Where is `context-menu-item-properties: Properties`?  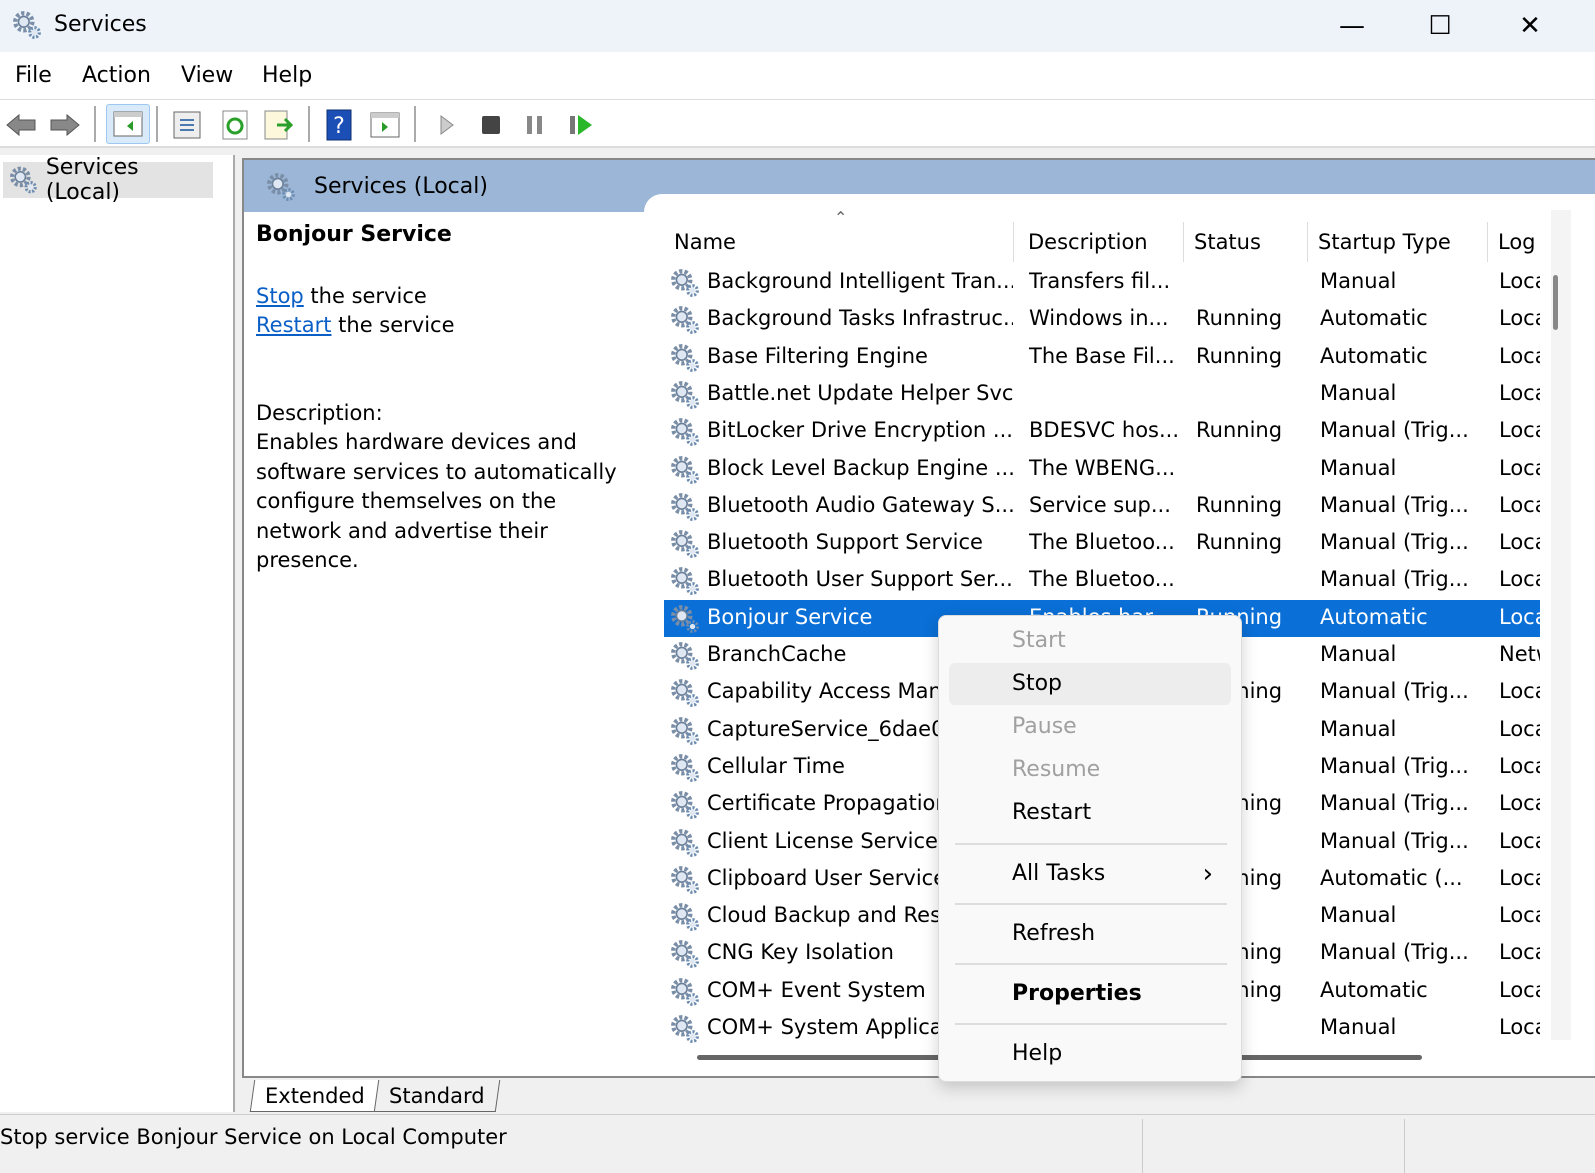 context-menu-item-properties: Properties is located at coordinates (1090, 994).